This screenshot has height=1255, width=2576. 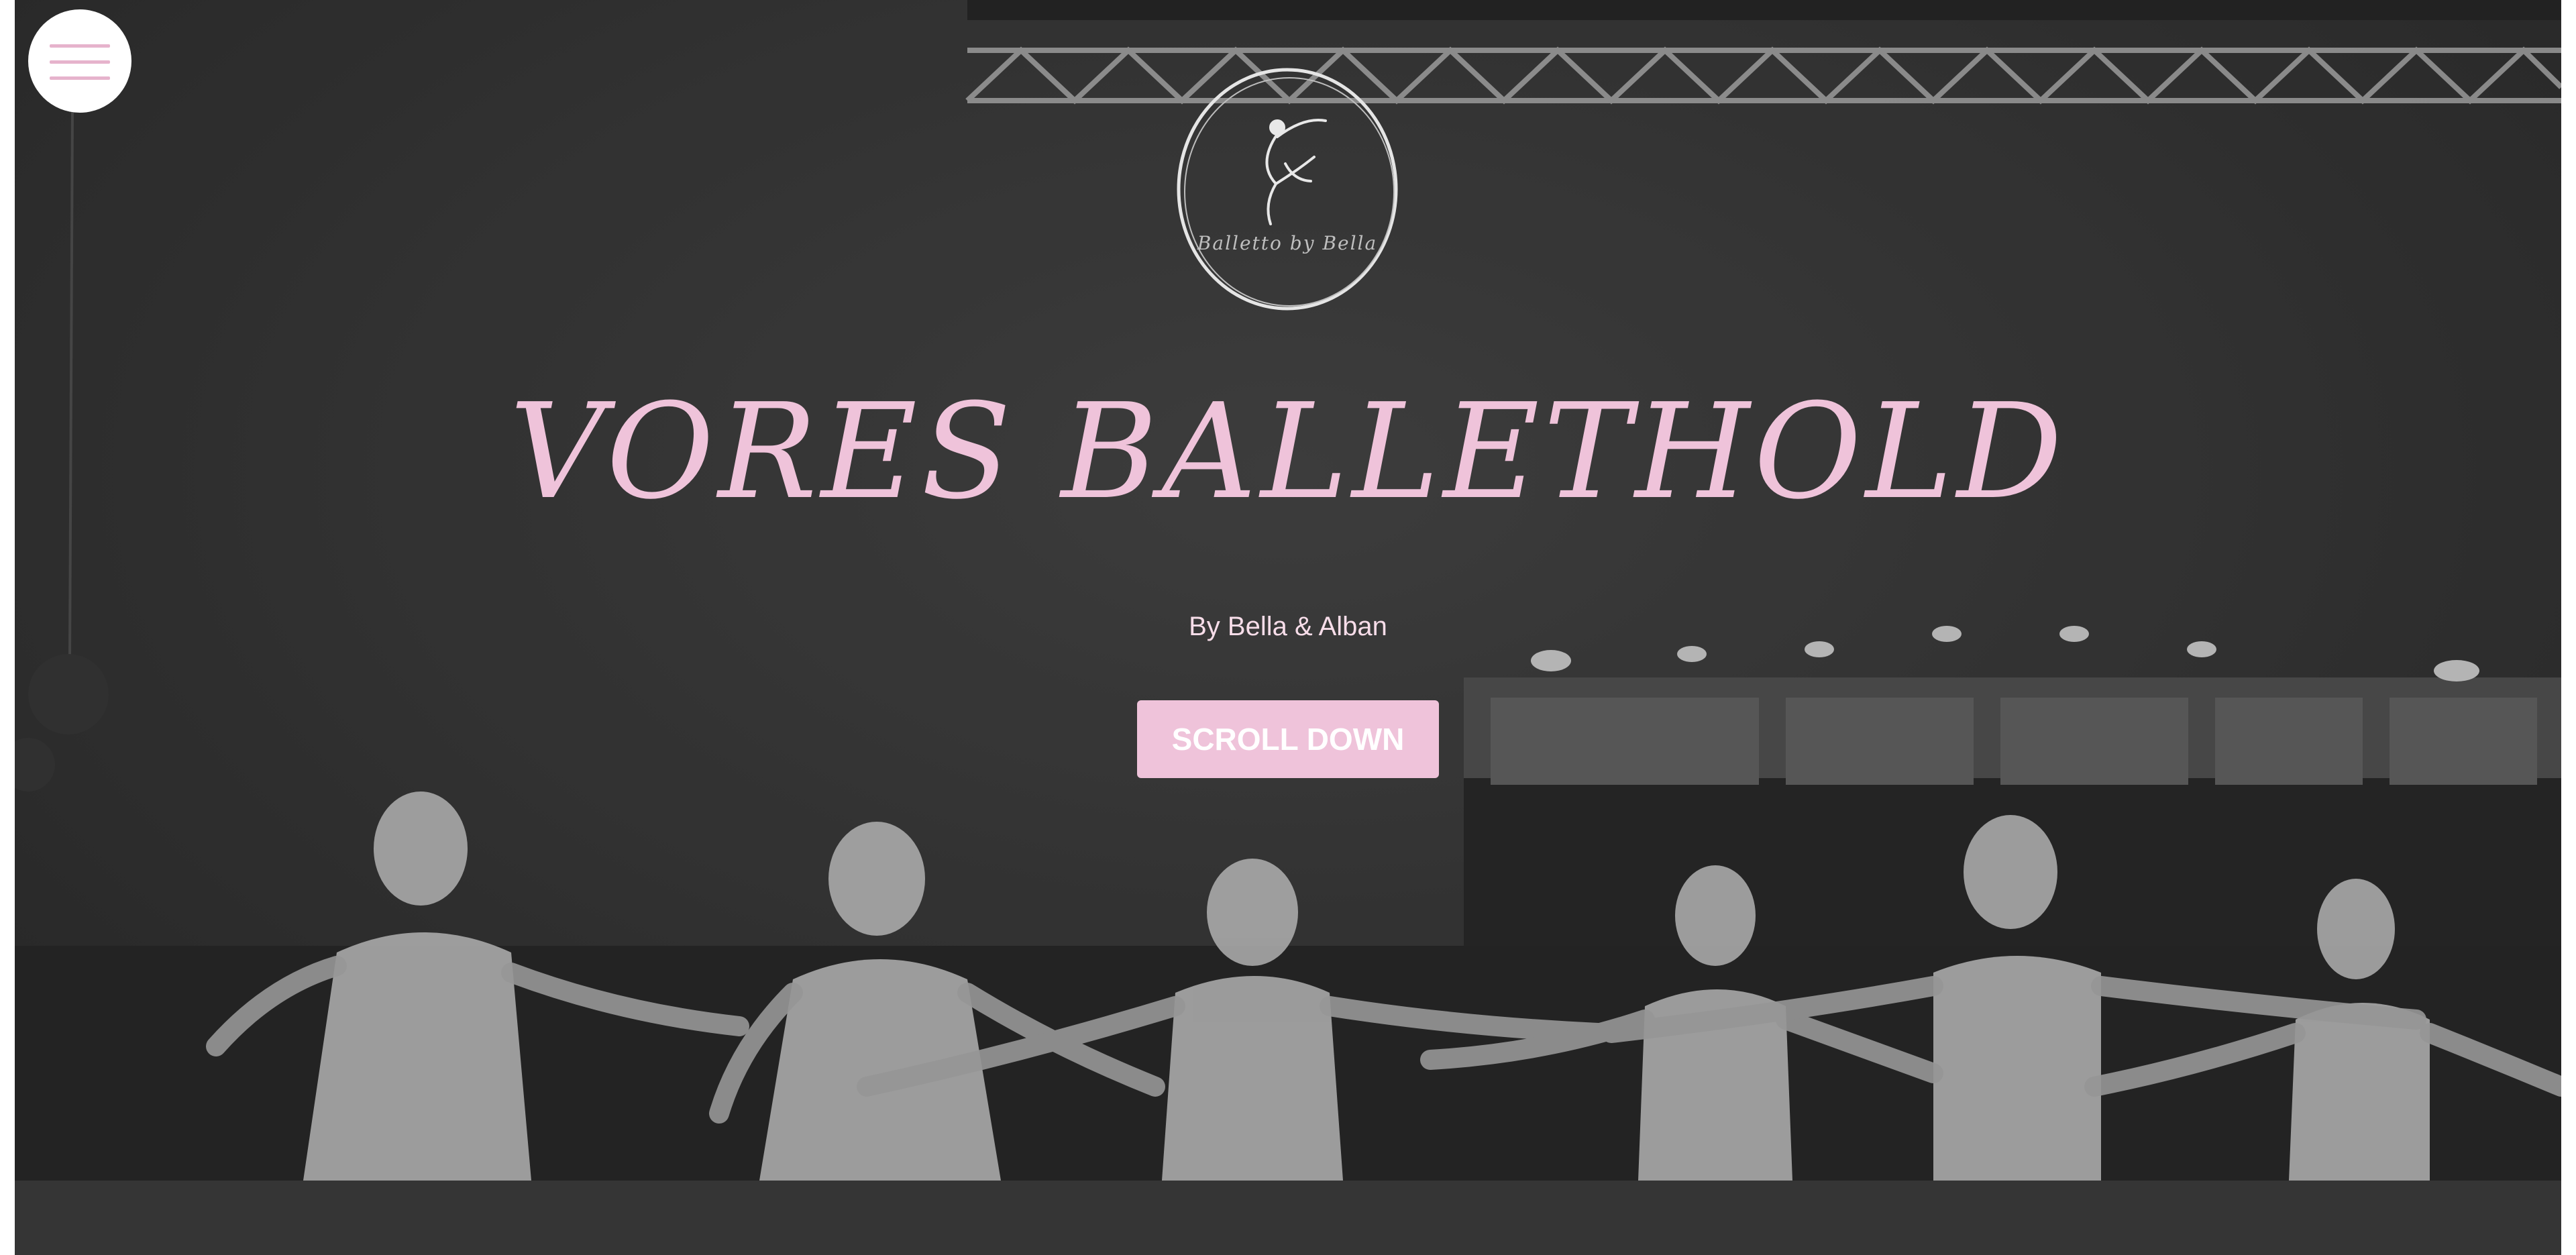 I want to click on menu-button, so click(x=79, y=61).